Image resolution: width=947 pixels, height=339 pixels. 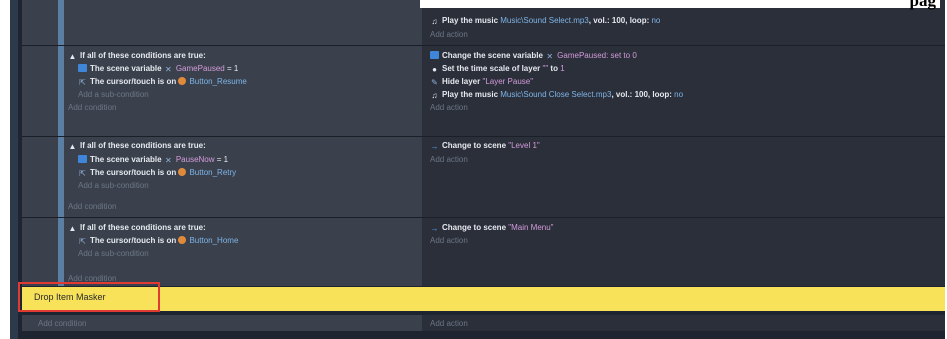 I want to click on event-3-action-0: → Change to scene "Level 1", so click(x=485, y=145).